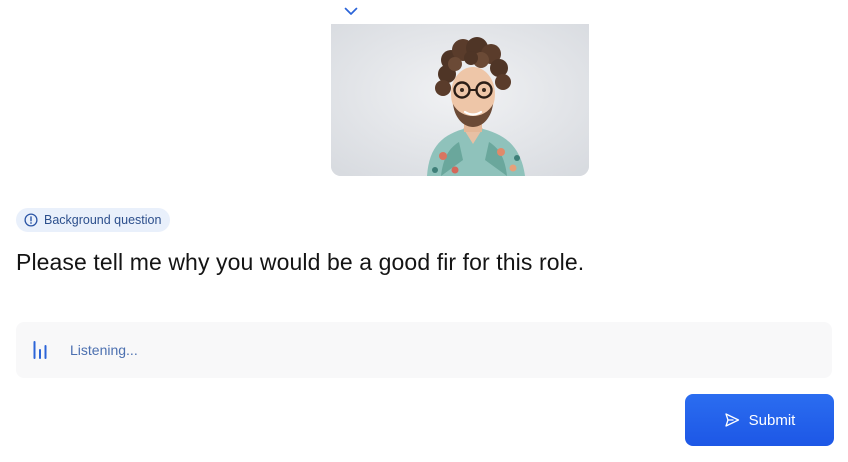  Describe the element at coordinates (31, 220) in the screenshot. I see `info-circle-icon` at that location.